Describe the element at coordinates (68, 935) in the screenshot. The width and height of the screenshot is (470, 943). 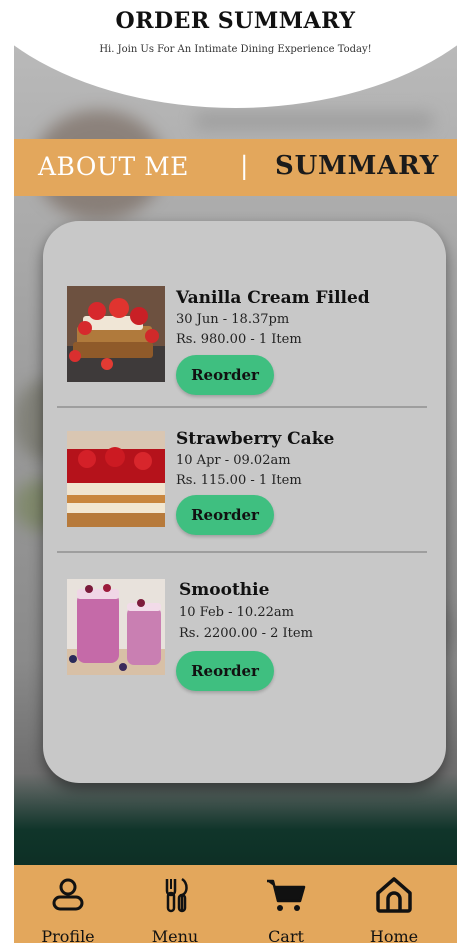
I see `nav-label: Profile` at that location.